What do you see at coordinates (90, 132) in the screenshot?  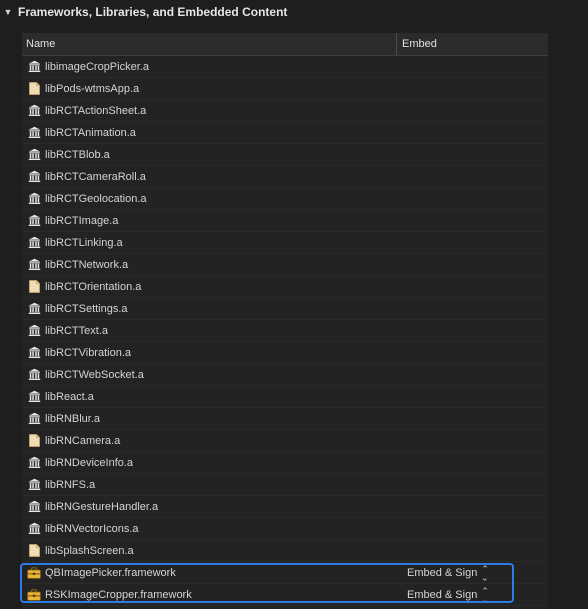 I see `row-name: libRCTAnimation.a` at bounding box center [90, 132].